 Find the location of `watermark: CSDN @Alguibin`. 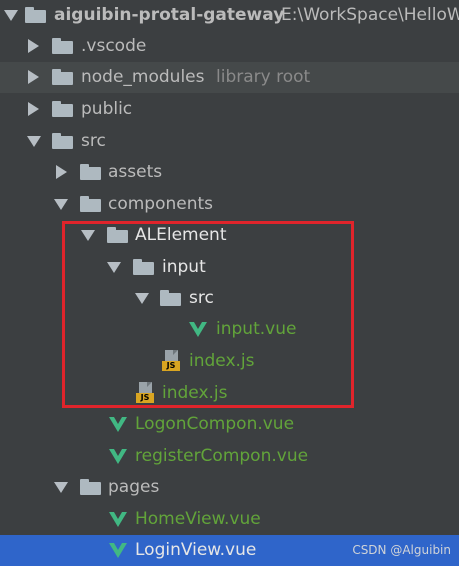

watermark: CSDN @Alguibin is located at coordinates (401, 550).